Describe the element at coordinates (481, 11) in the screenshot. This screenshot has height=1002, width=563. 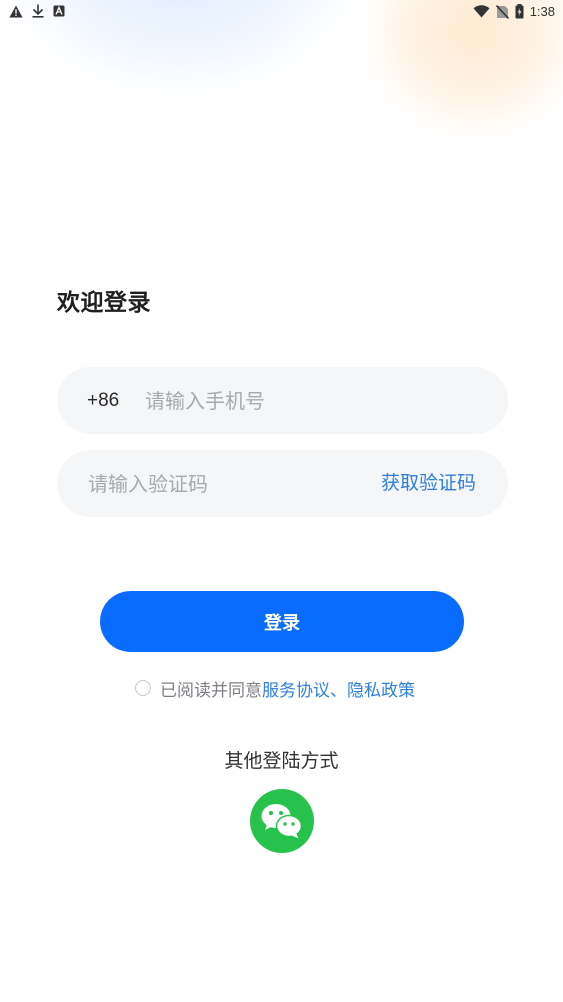
I see `wifi-icon` at that location.